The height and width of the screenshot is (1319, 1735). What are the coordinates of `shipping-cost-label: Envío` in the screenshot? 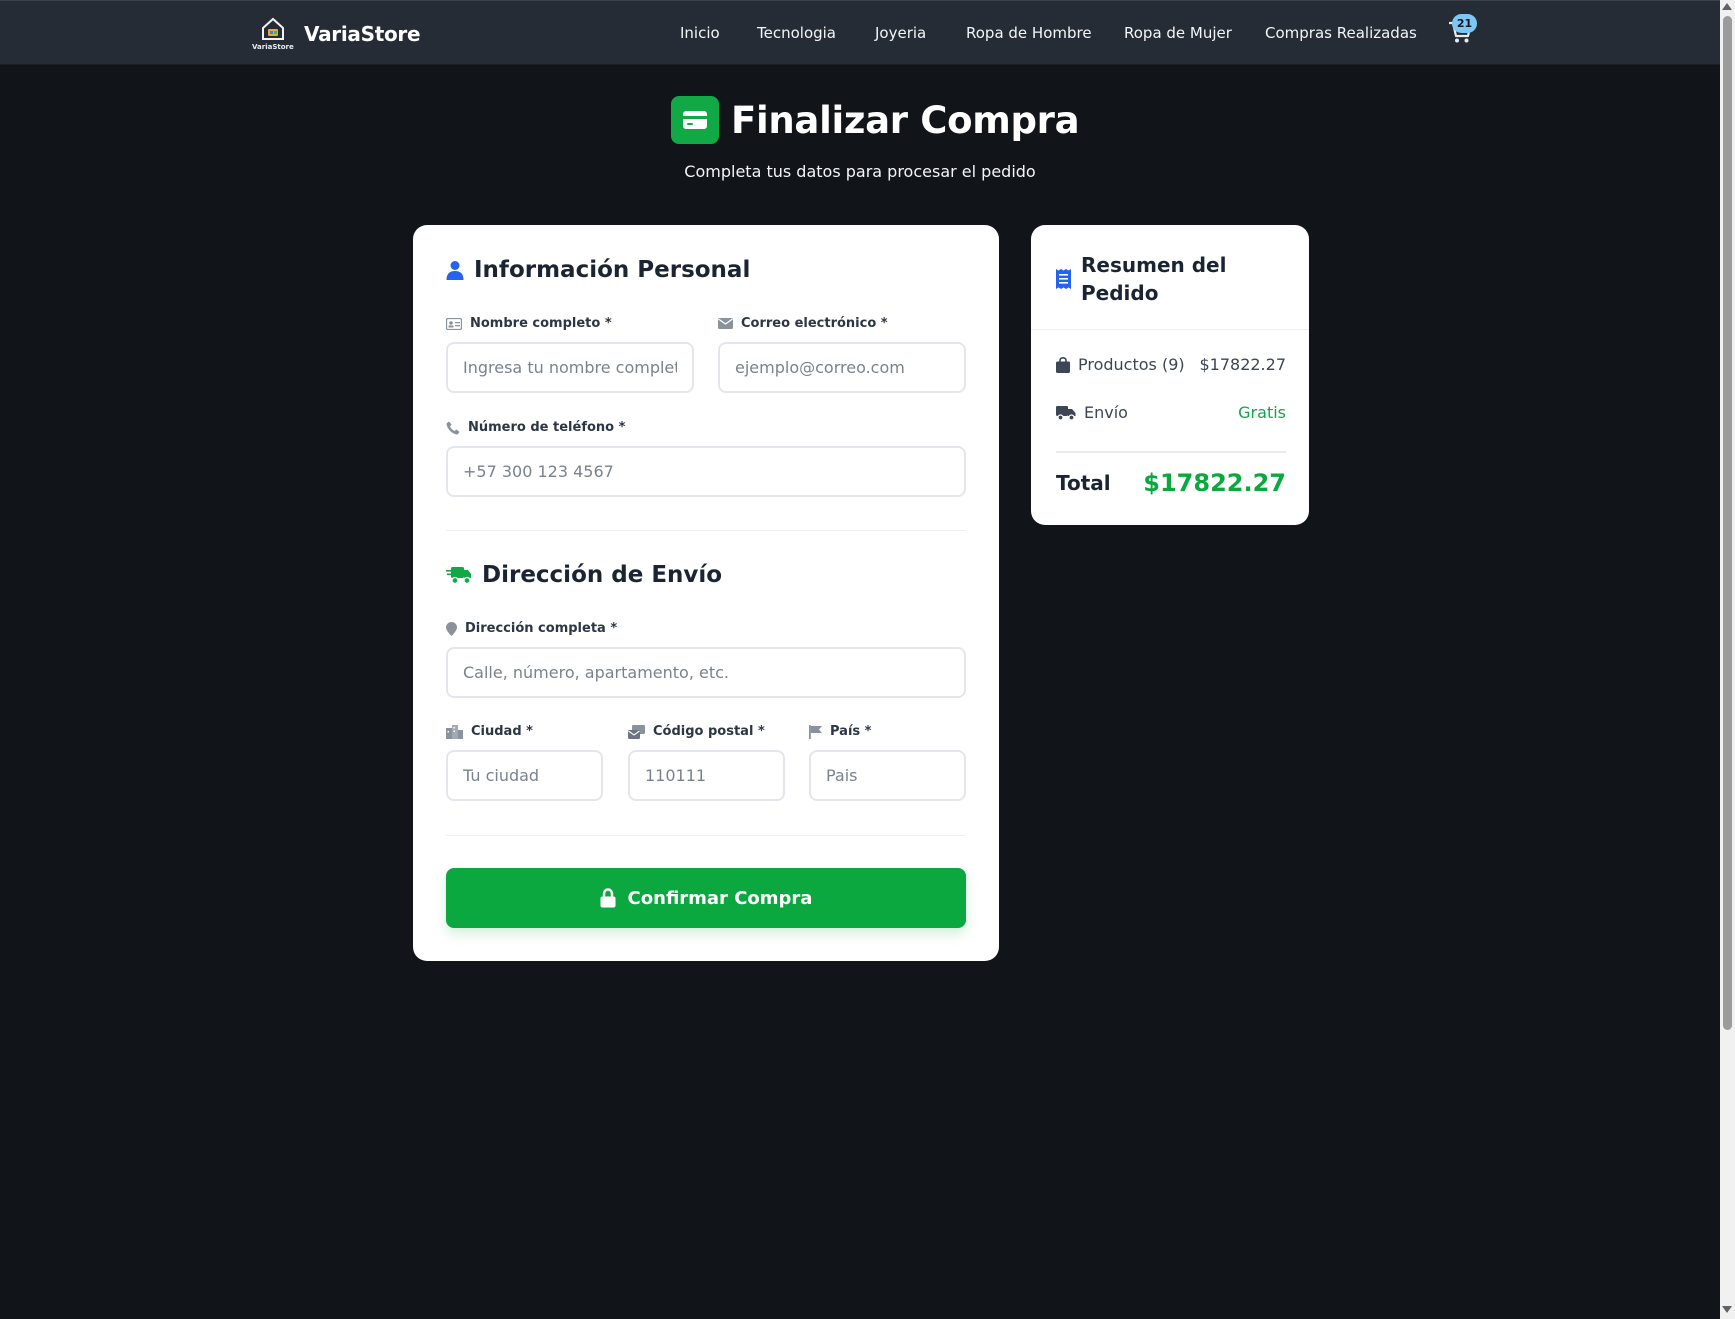 It's located at (1106, 412).